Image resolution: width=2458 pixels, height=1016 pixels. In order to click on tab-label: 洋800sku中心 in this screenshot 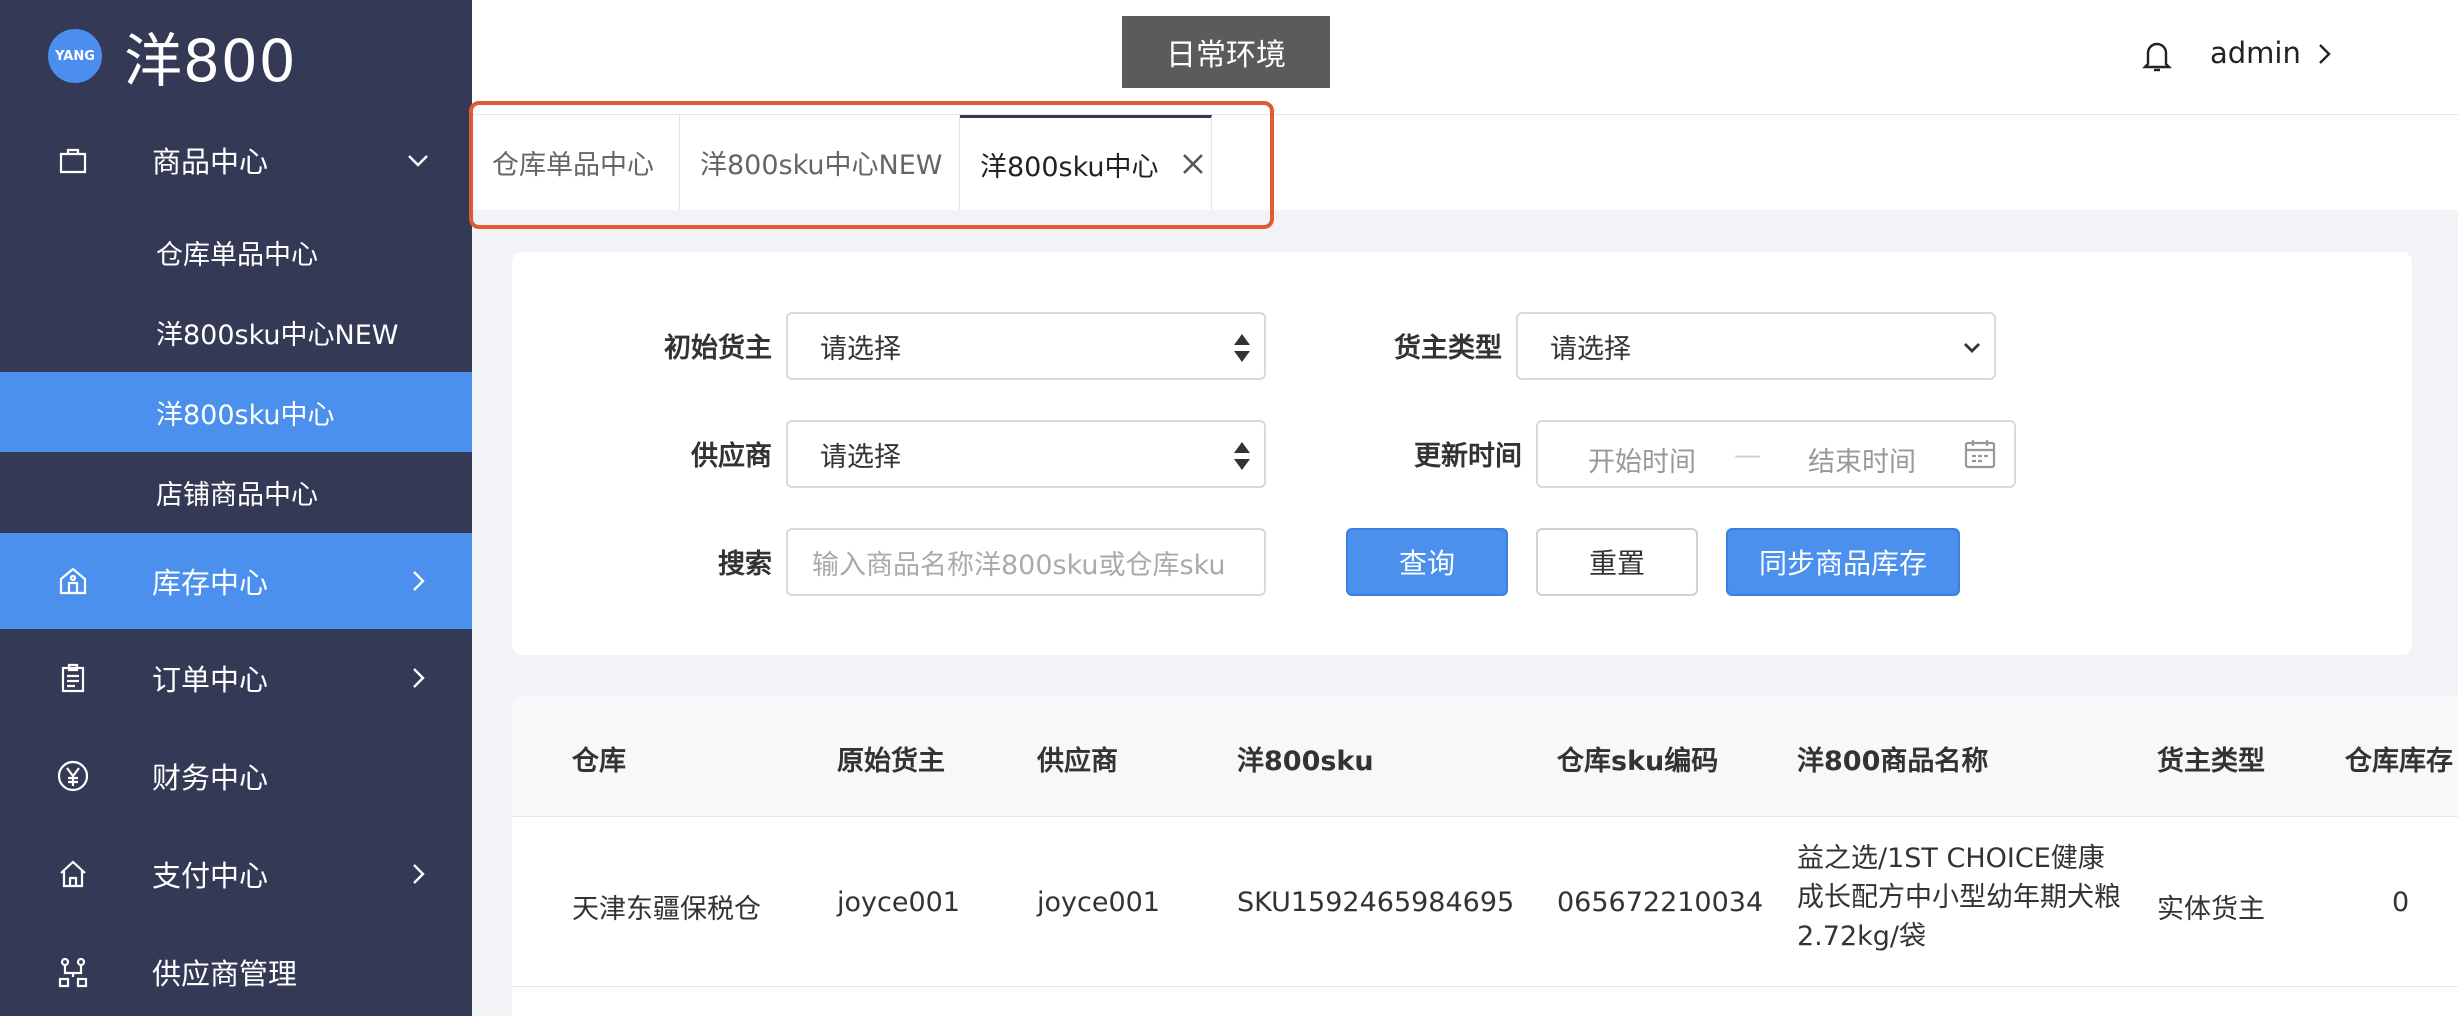, I will do `click(1069, 167)`.